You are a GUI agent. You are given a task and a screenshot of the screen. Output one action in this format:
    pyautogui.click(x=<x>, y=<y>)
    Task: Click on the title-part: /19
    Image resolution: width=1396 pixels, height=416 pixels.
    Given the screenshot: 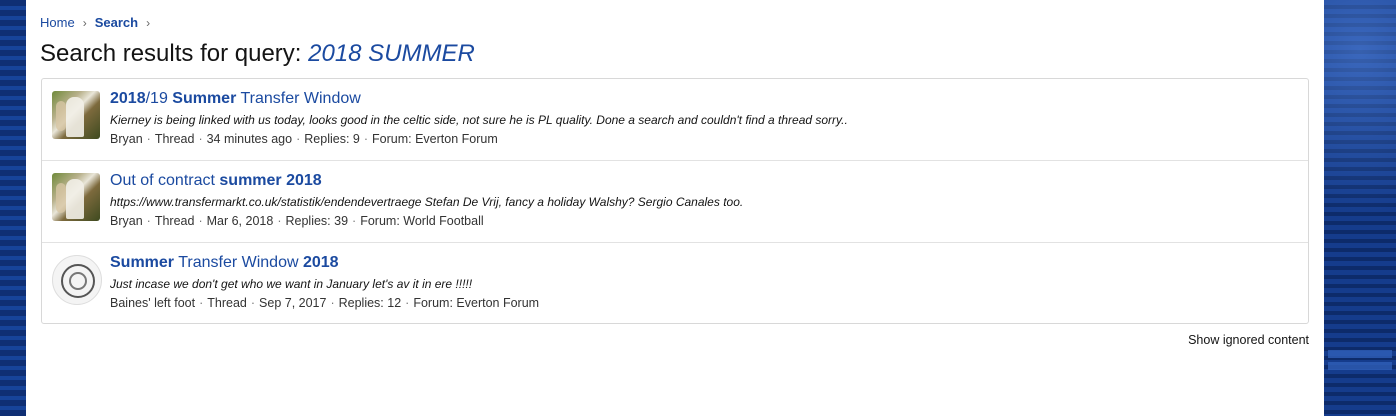 What is the action you would take?
    pyautogui.click(x=159, y=98)
    